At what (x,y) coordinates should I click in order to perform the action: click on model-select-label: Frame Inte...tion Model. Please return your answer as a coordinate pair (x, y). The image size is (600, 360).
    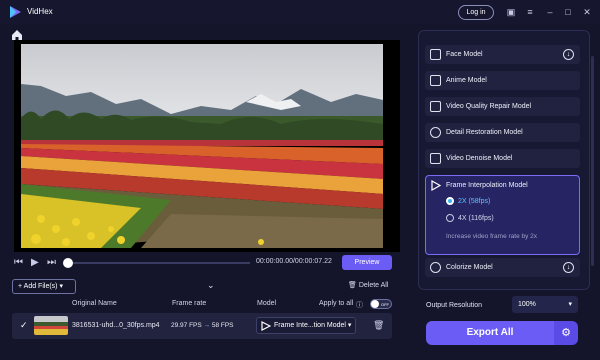
    Looking at the image, I should click on (310, 325).